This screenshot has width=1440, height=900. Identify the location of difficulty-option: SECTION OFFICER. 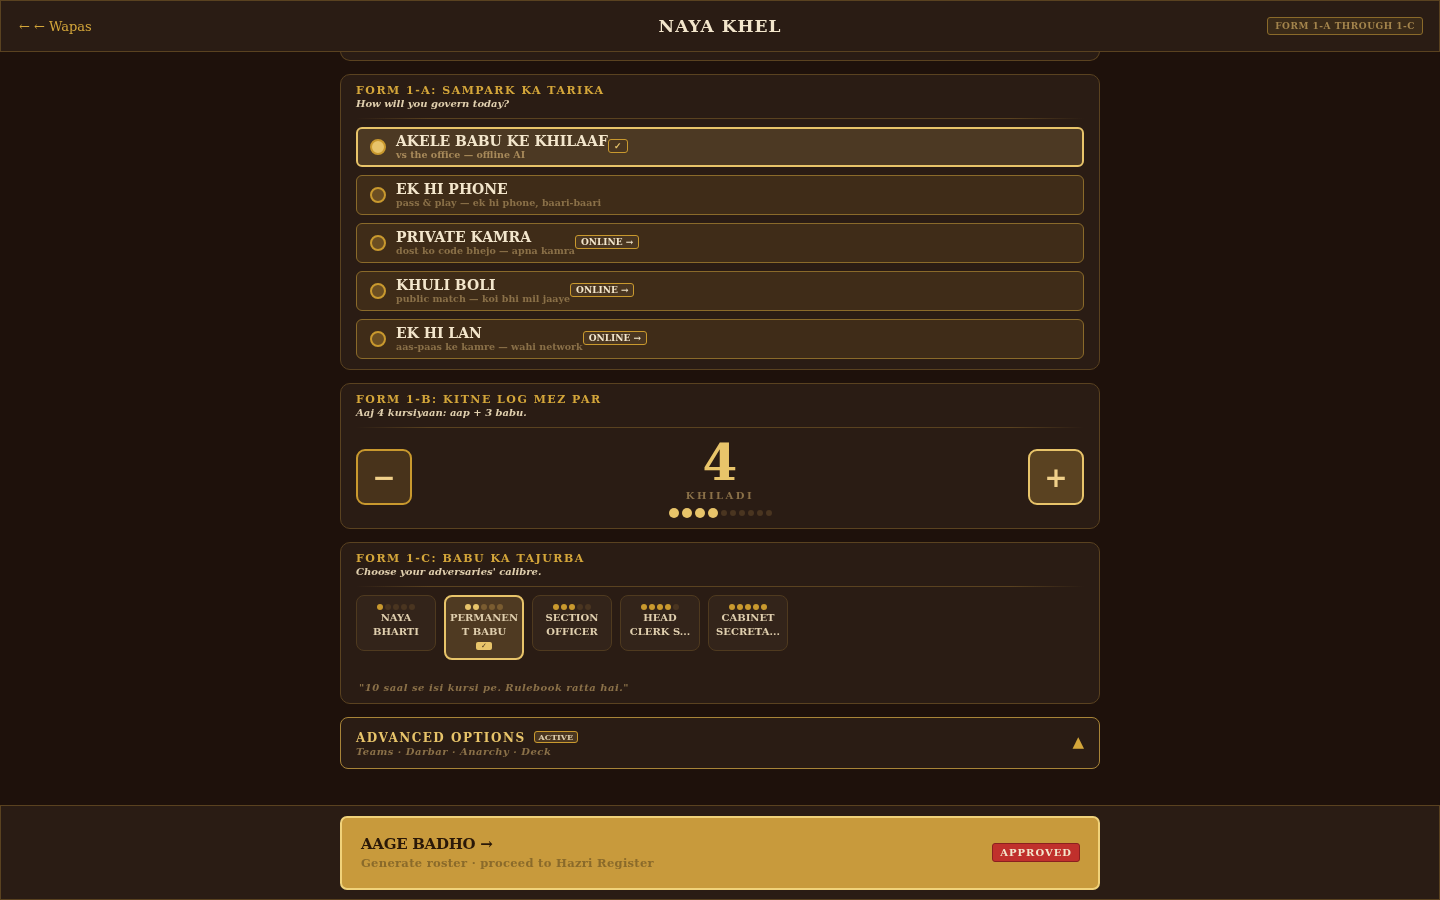
(572, 623).